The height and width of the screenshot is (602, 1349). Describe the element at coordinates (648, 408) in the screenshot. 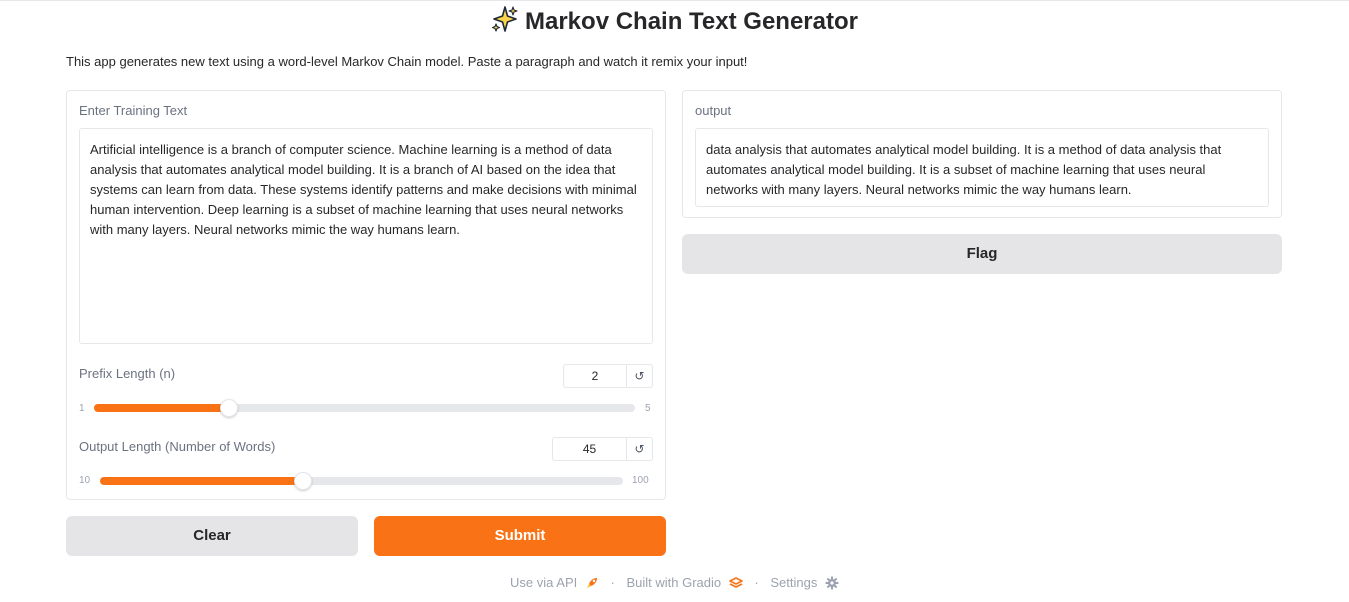

I see `prefix-length-max: 5` at that location.